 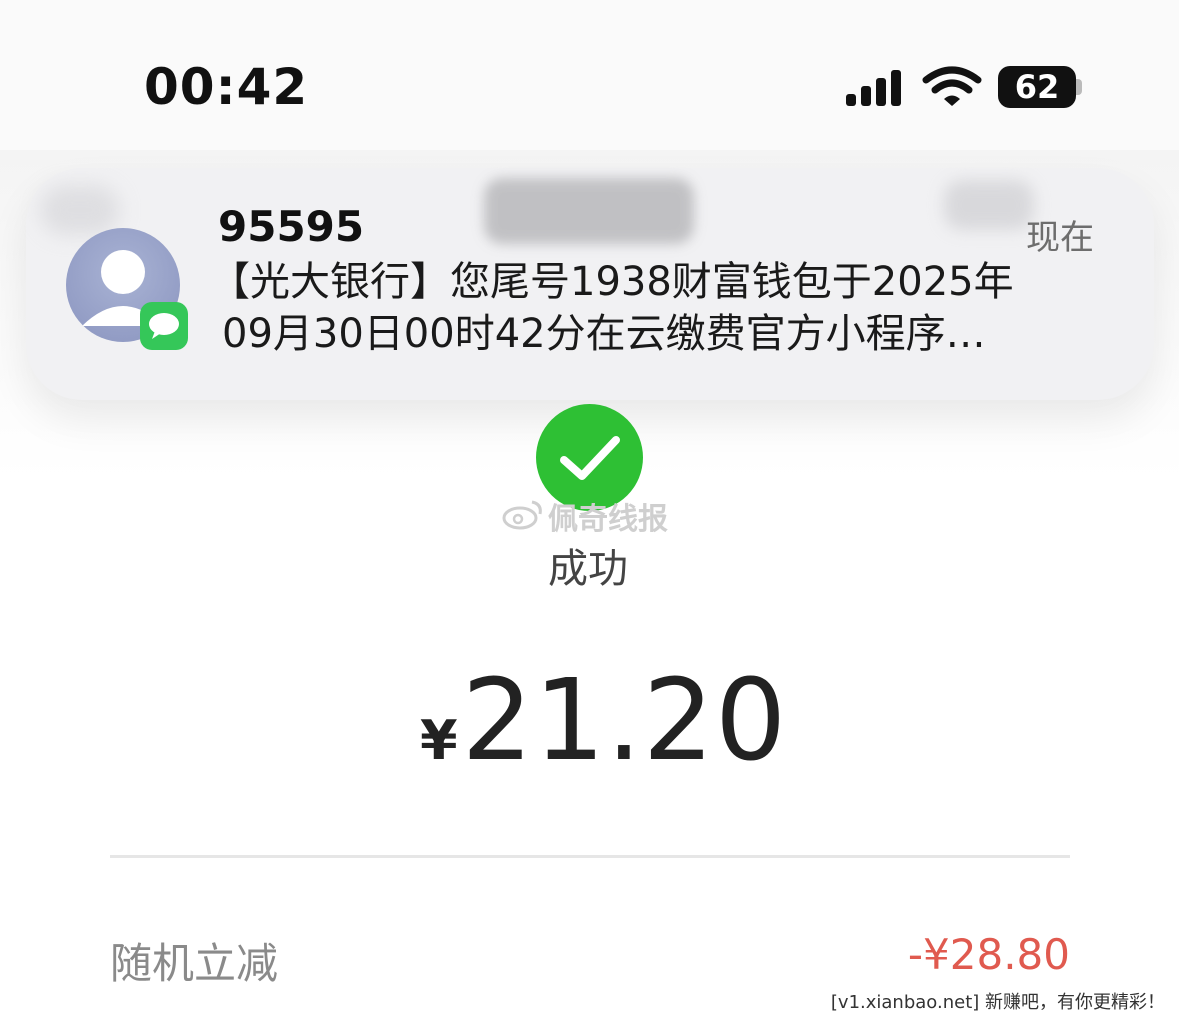 I want to click on redacted-area, so click(x=589, y=211).